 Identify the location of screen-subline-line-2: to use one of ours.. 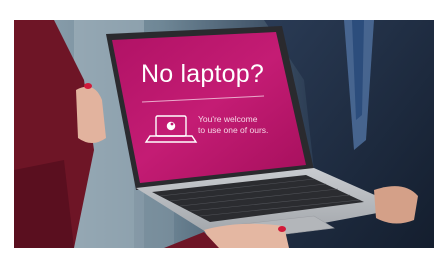
(233, 130).